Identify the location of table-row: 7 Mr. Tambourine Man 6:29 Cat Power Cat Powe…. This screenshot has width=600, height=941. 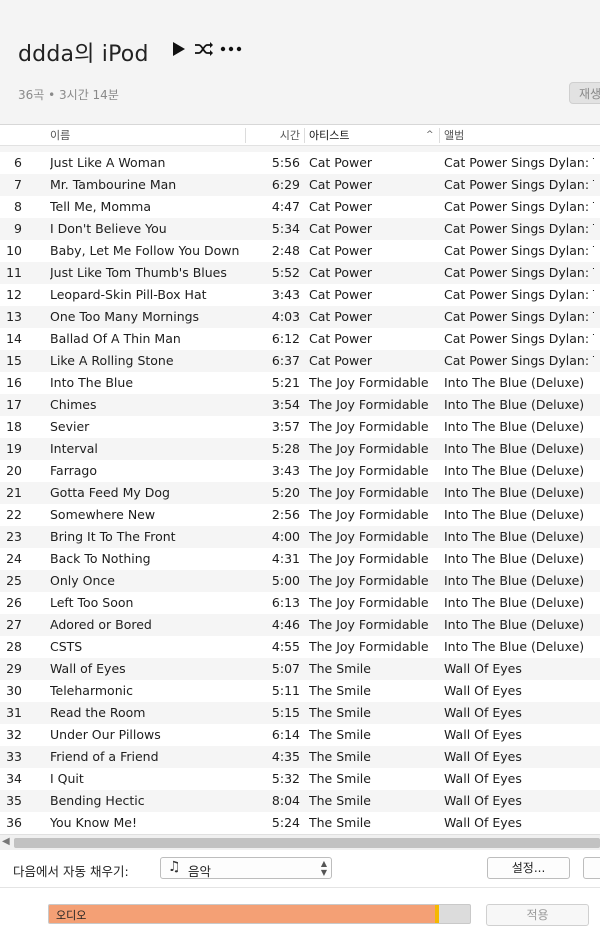
(300, 185).